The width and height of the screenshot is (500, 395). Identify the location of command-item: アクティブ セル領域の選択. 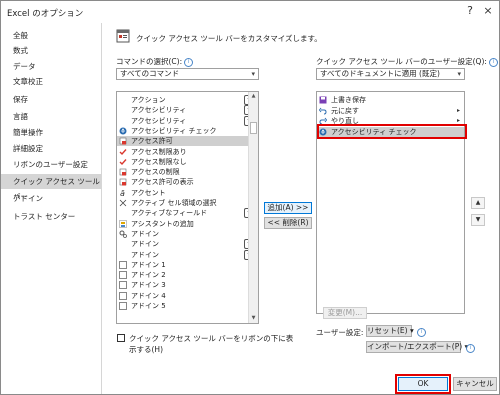
(187, 203).